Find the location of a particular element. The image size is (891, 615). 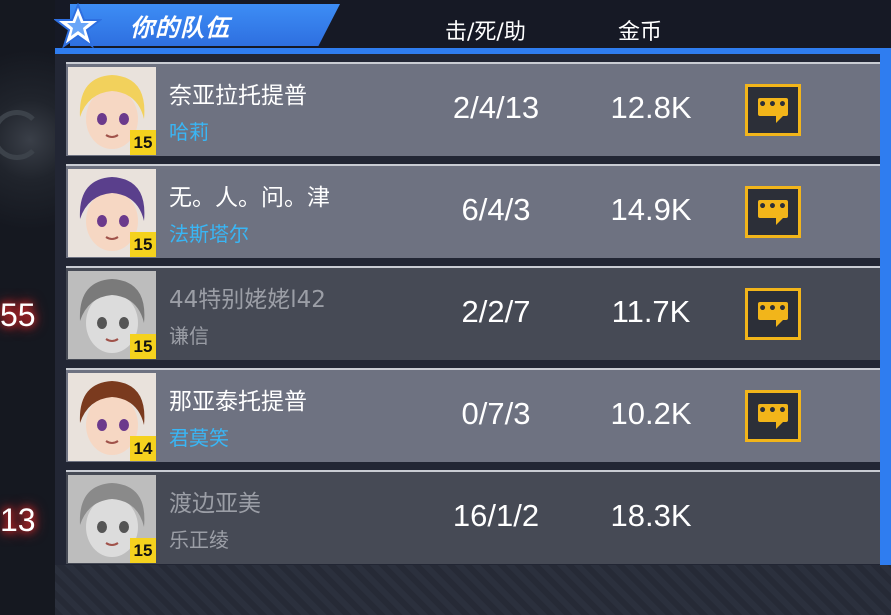

hero-name: 君莫笑 is located at coordinates (199, 438).